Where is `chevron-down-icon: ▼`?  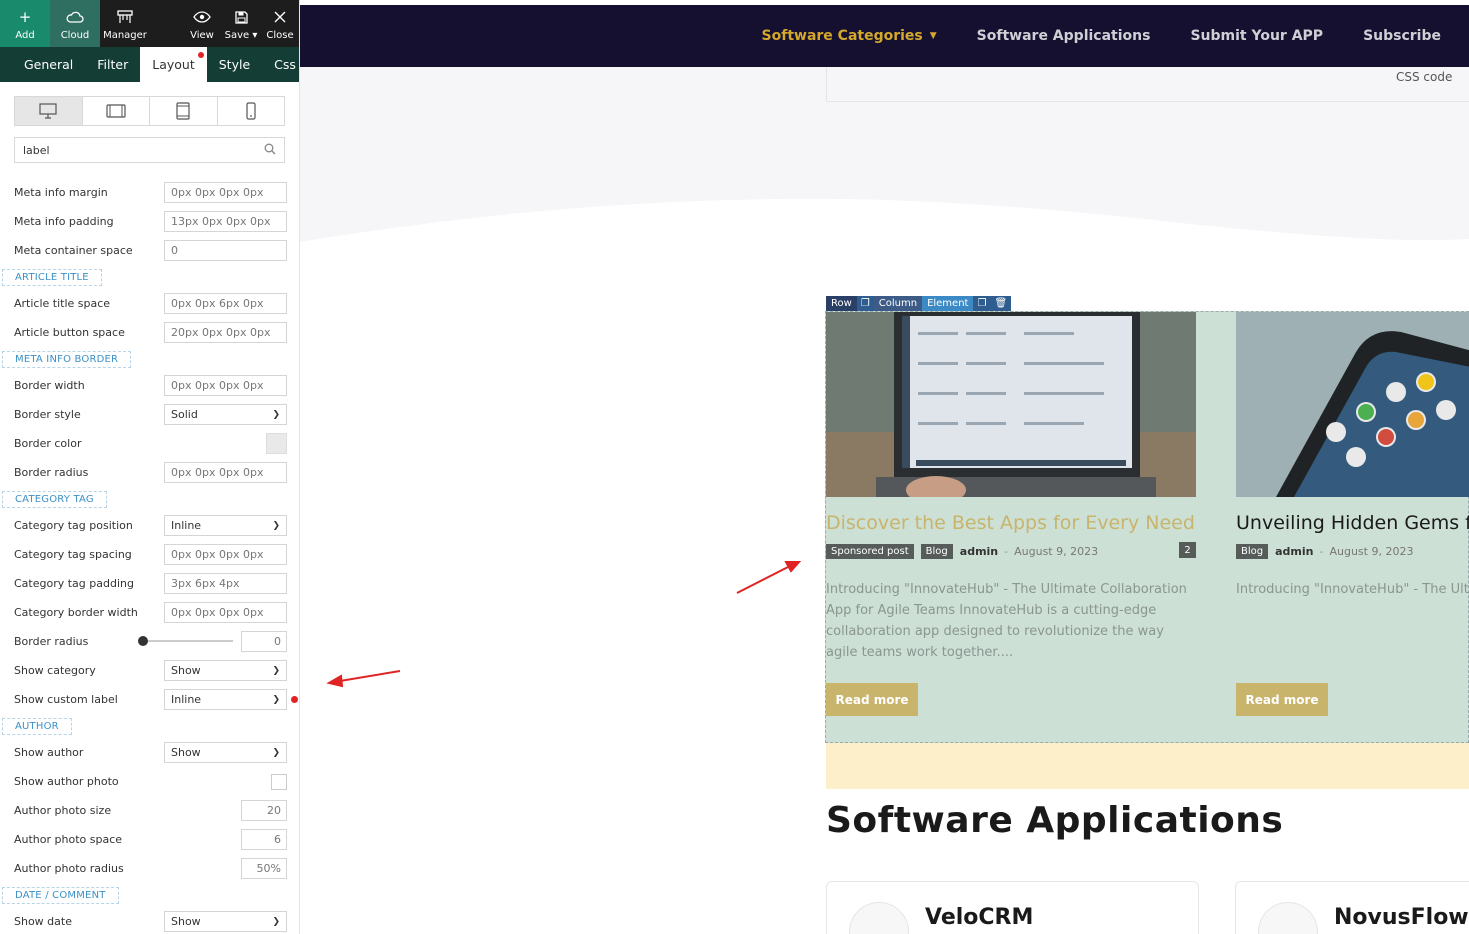
chevron-down-icon: ▼ is located at coordinates (933, 36).